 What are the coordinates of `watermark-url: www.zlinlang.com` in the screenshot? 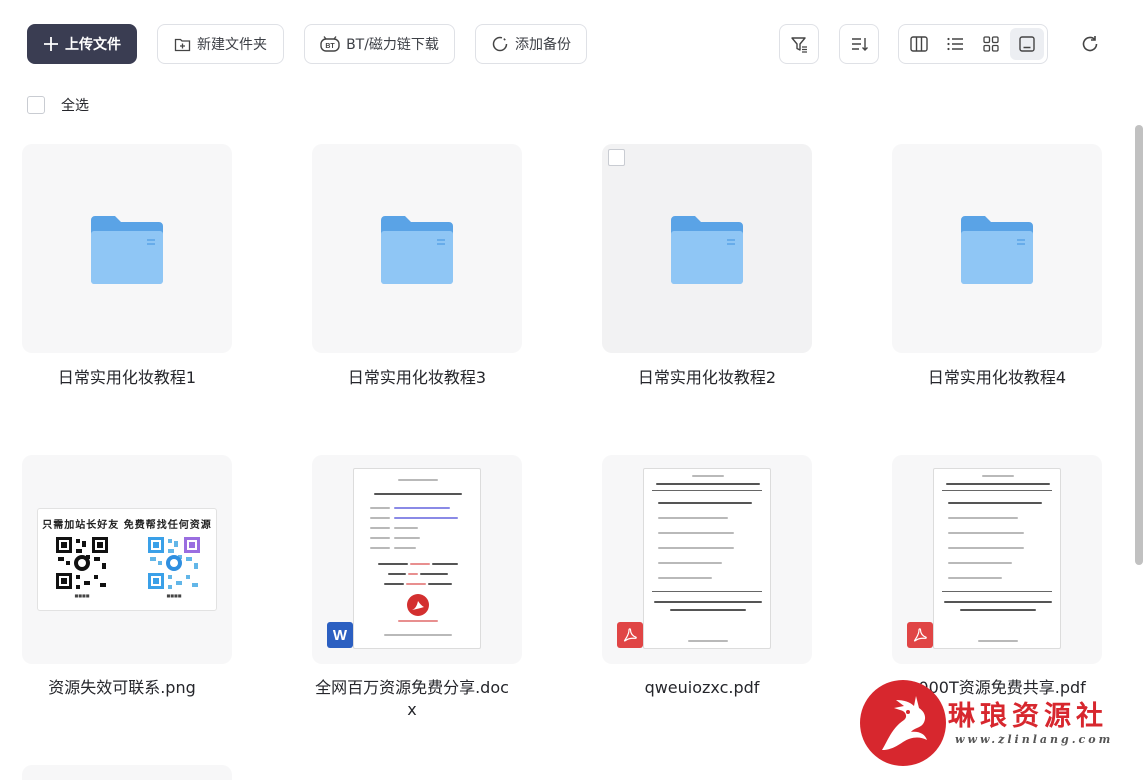 It's located at (1034, 739).